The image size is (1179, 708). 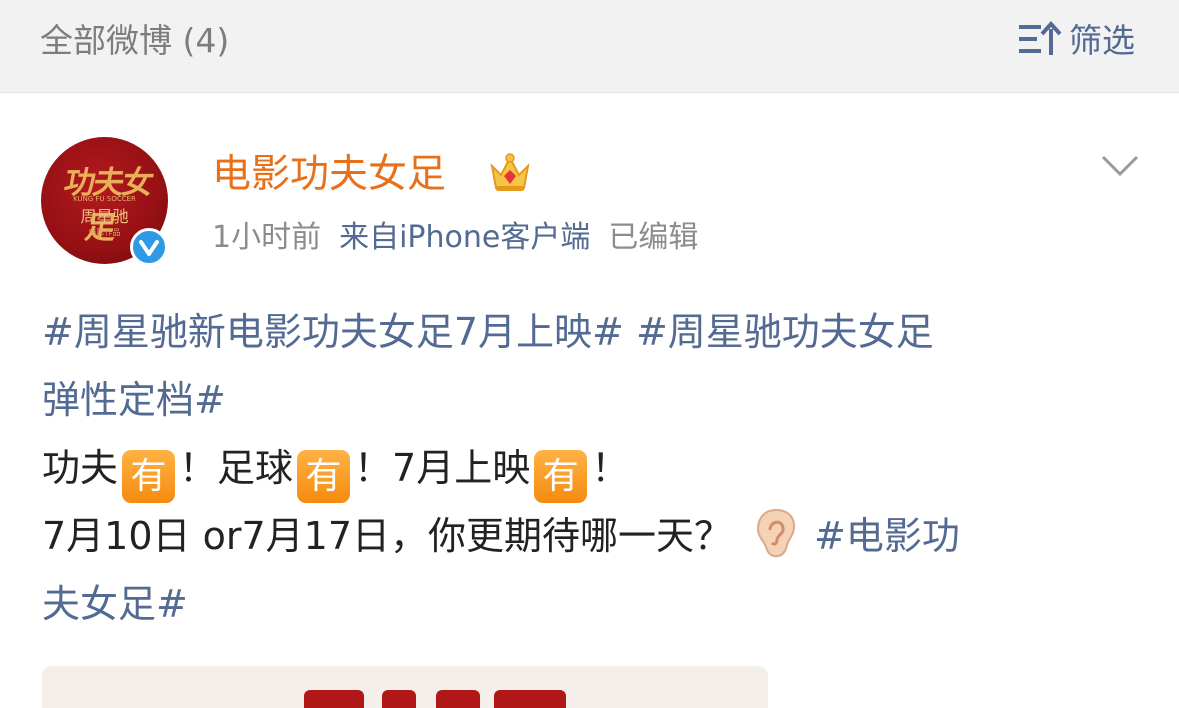 What do you see at coordinates (267, 237) in the screenshot?
I see `post-time: 1小时前` at bounding box center [267, 237].